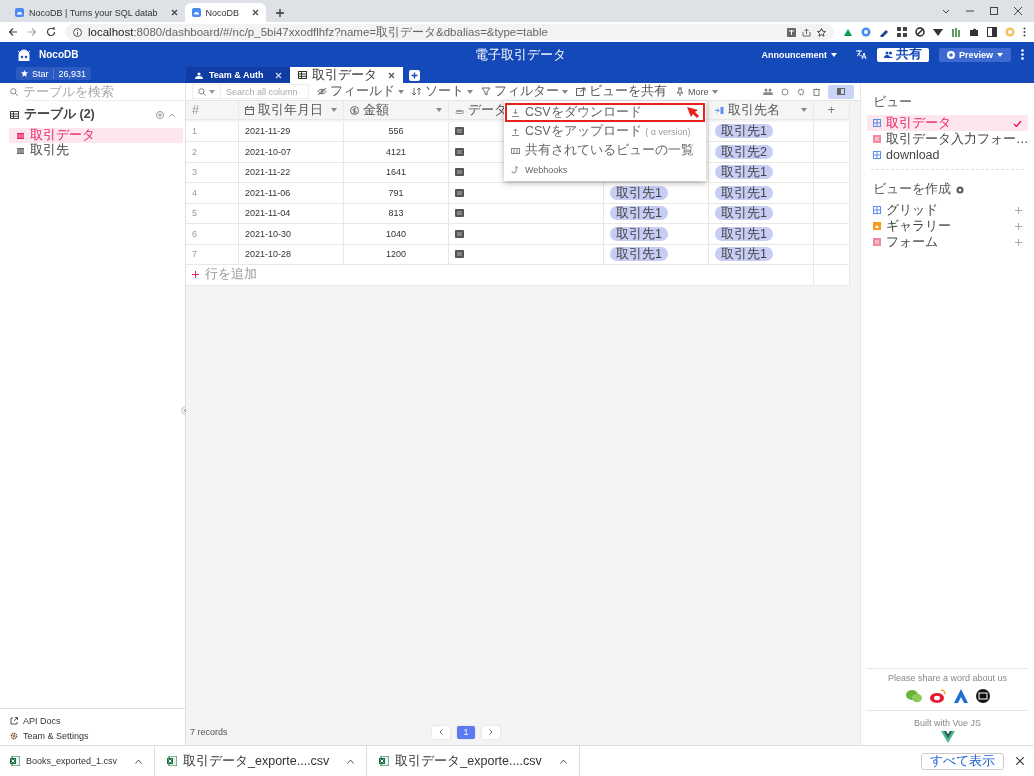 The image size is (1034, 776). I want to click on create-view-item: フォーム, so click(947, 242).